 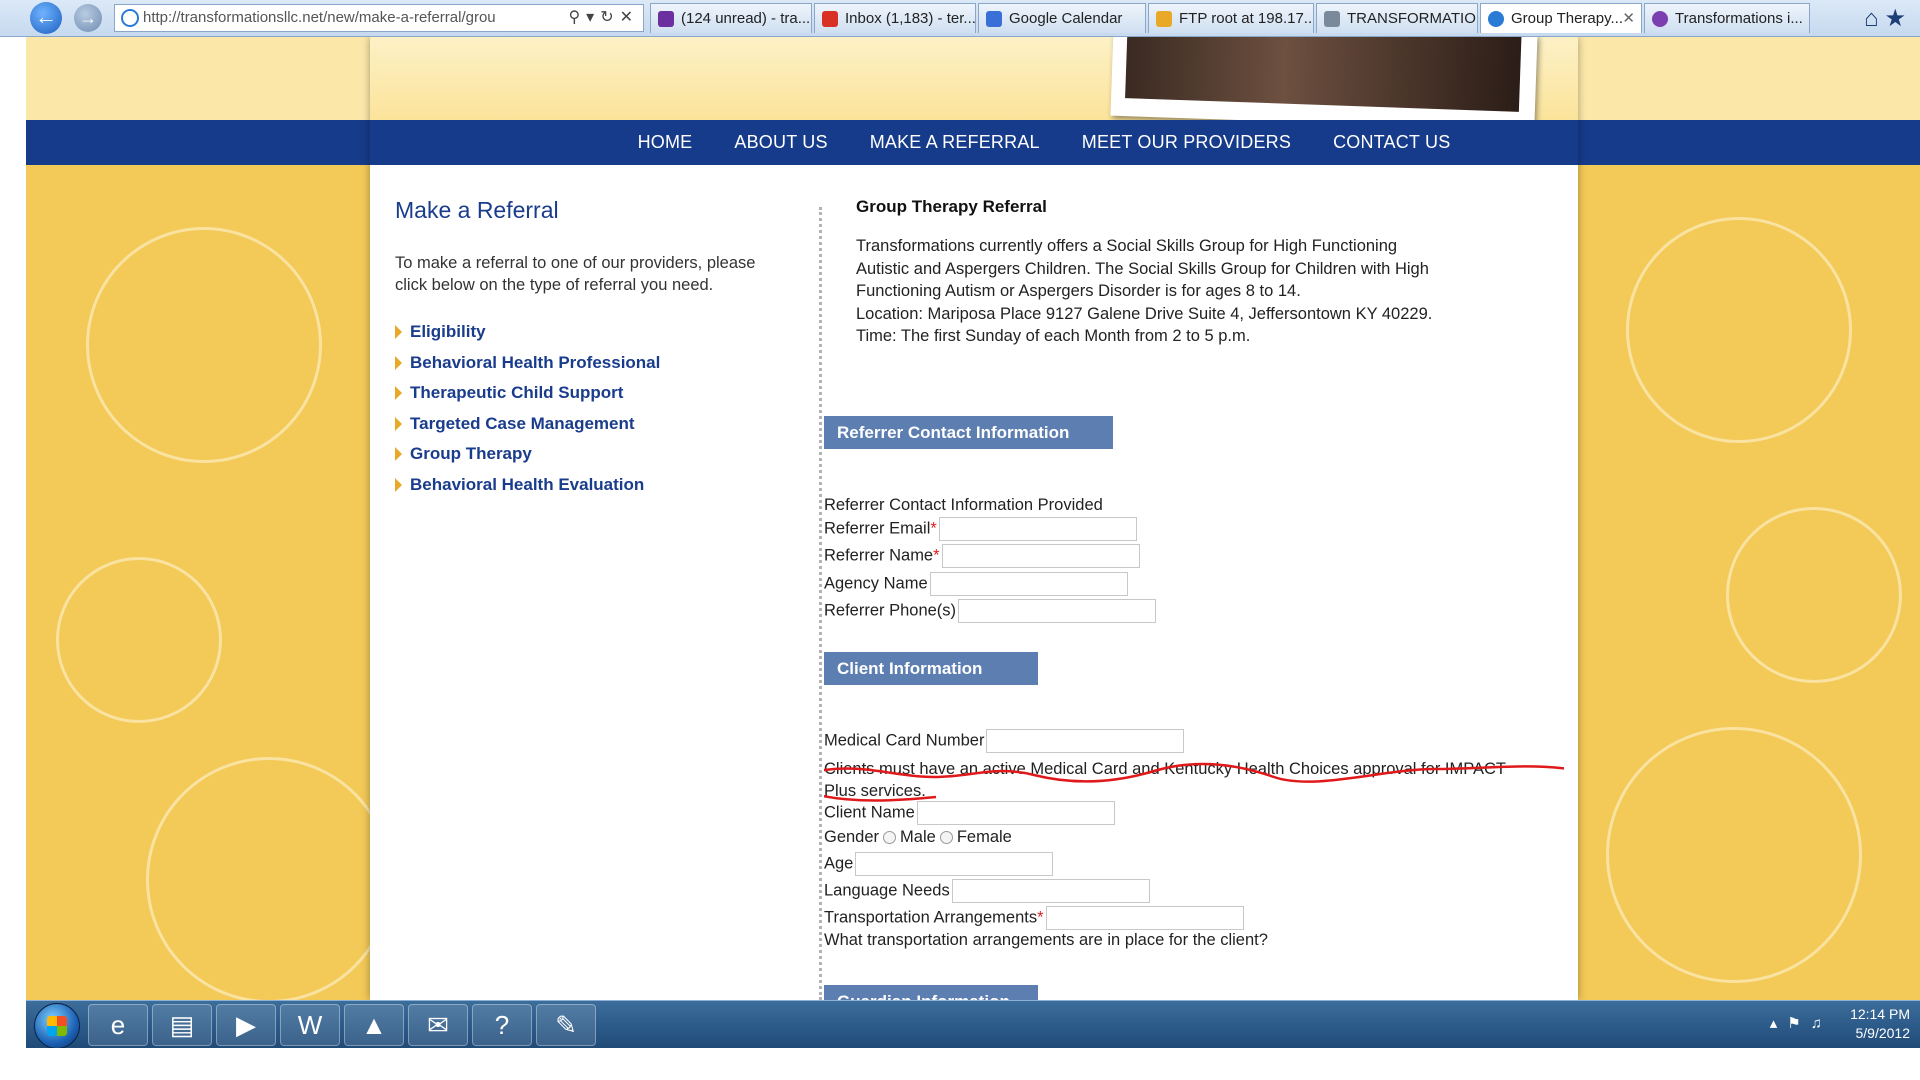 I want to click on link-therapeutic-child-support: Therapeutic Child Support, so click(x=585, y=398).